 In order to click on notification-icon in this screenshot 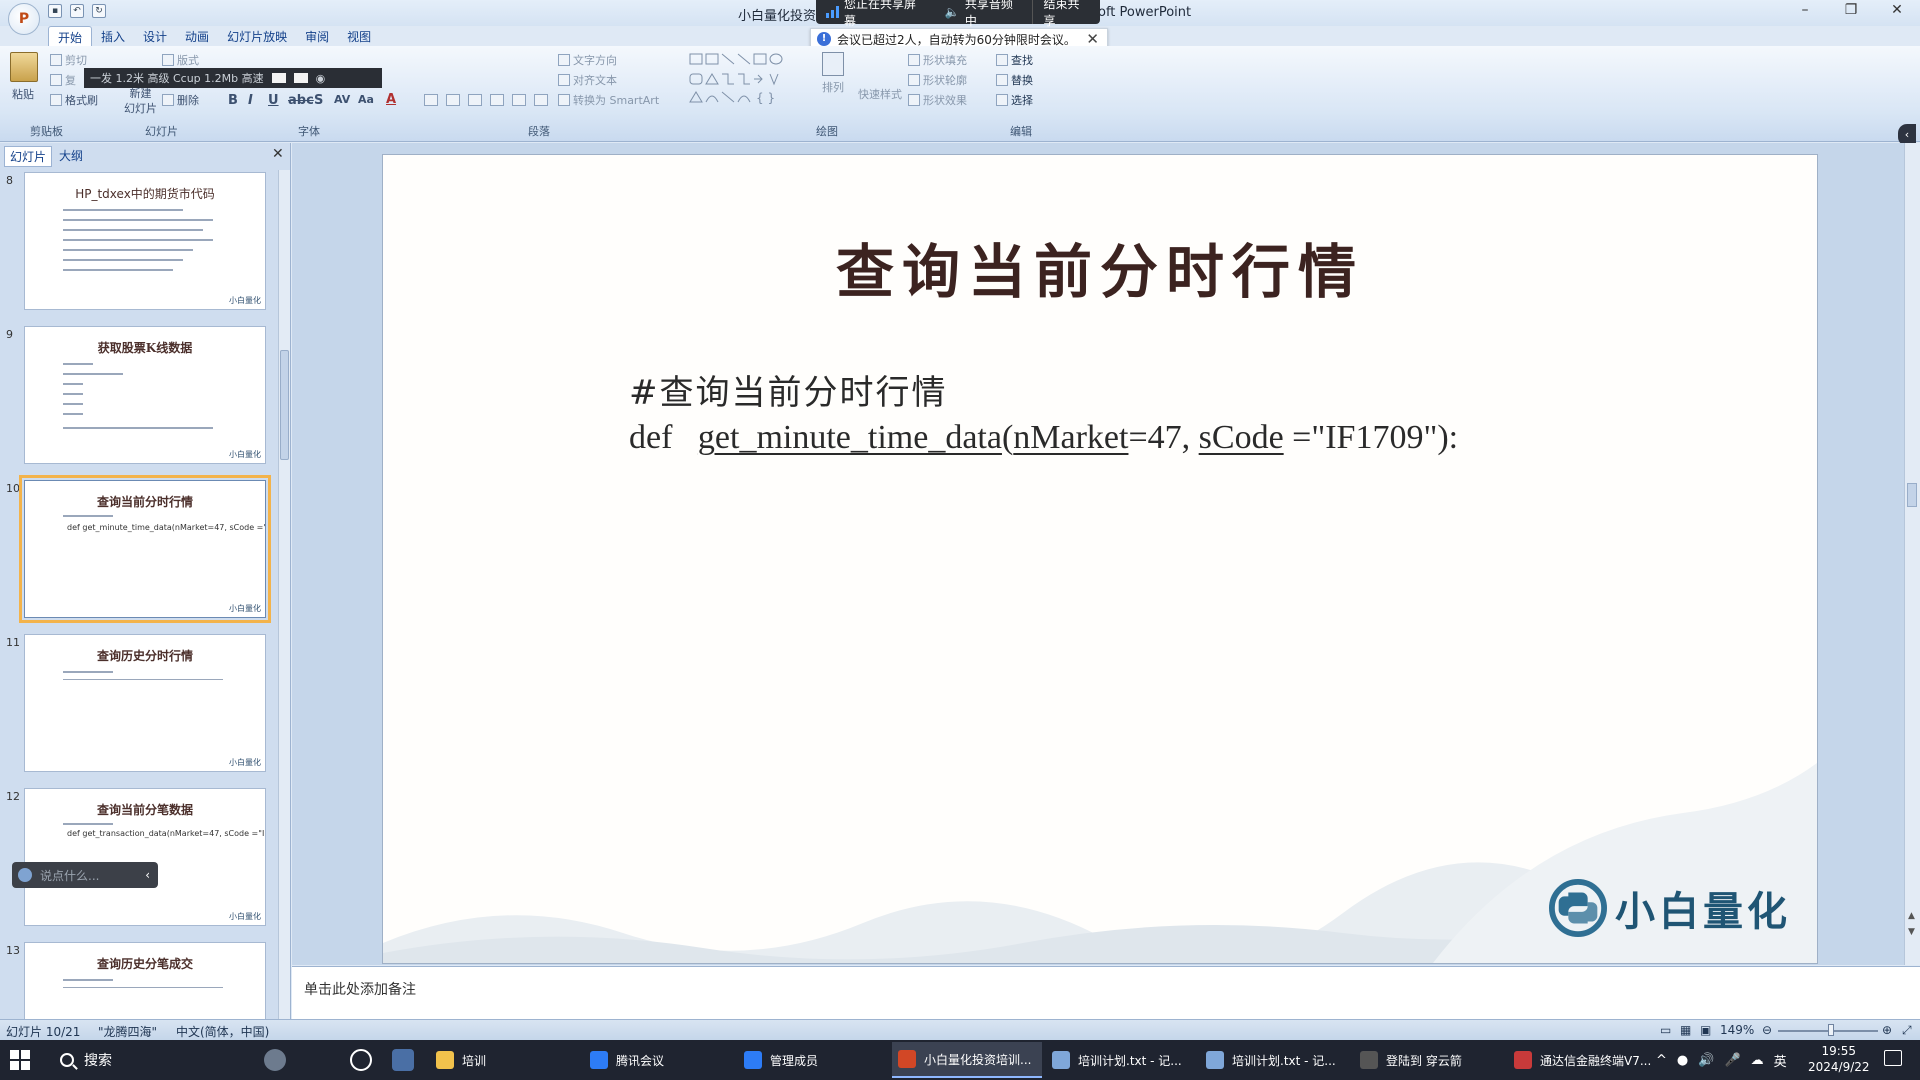, I will do `click(1893, 1058)`.